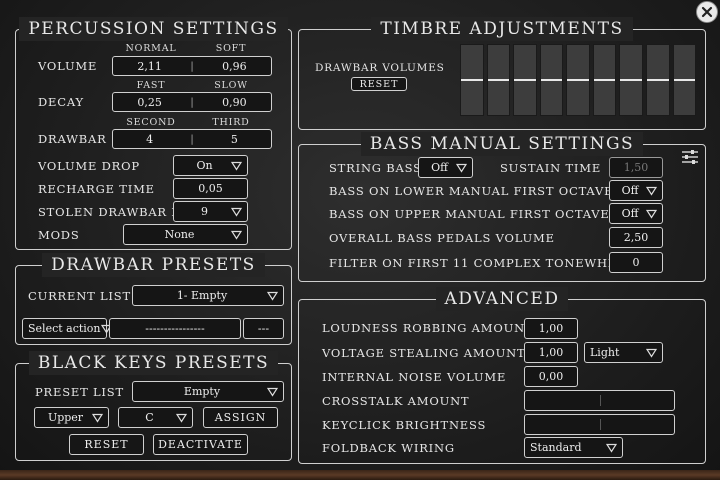  Describe the element at coordinates (106, 444) in the screenshot. I see `reset-button: RESET` at that location.